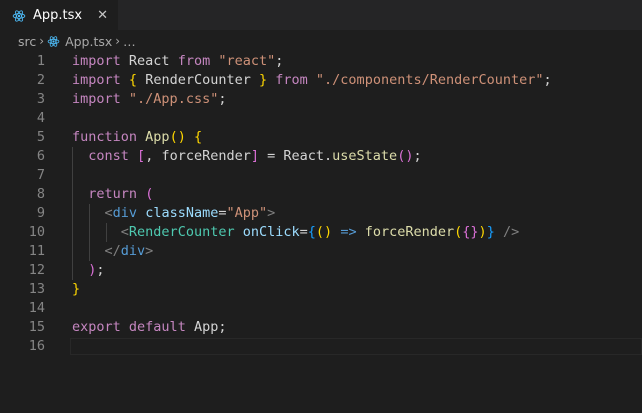  What do you see at coordinates (279, 61) in the screenshot?
I see `code-token: ;` at bounding box center [279, 61].